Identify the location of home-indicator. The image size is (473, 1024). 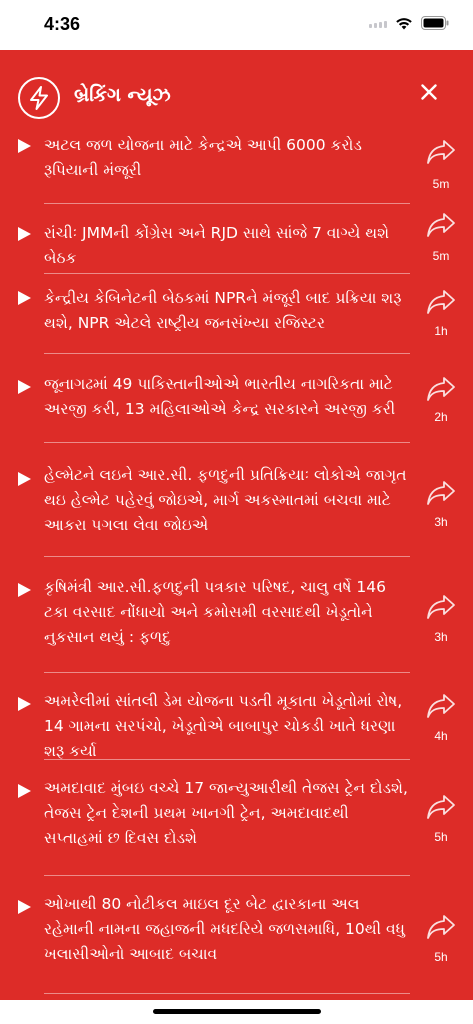
(237, 1011).